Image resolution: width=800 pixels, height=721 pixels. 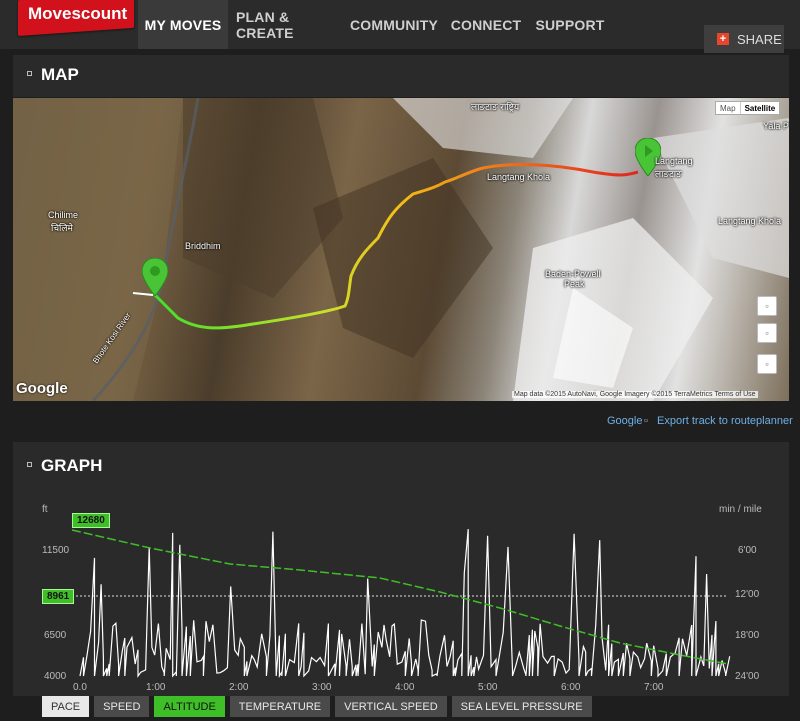 I want to click on tab-sea-level-pressure: SEA LEVEL PRESSURE, so click(x=521, y=706).